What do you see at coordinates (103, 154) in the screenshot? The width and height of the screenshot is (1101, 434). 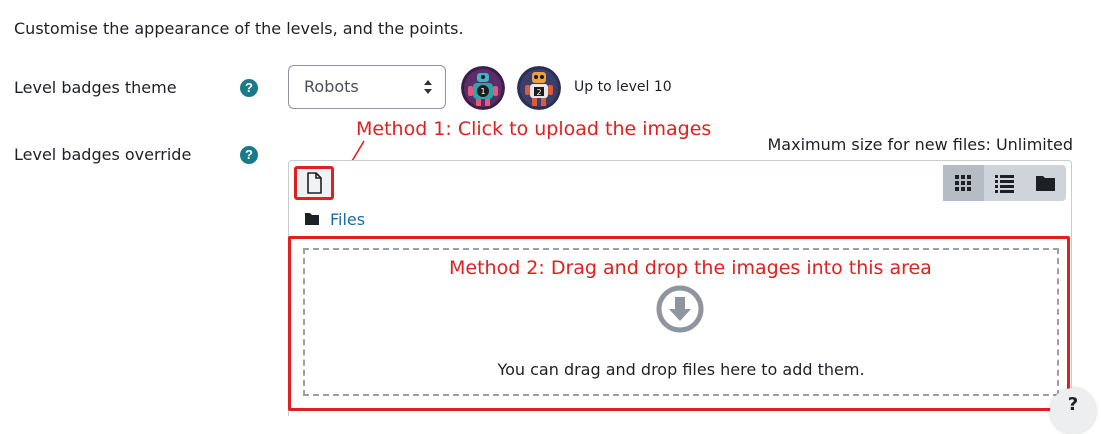 I see `override-label: Level badges override` at bounding box center [103, 154].